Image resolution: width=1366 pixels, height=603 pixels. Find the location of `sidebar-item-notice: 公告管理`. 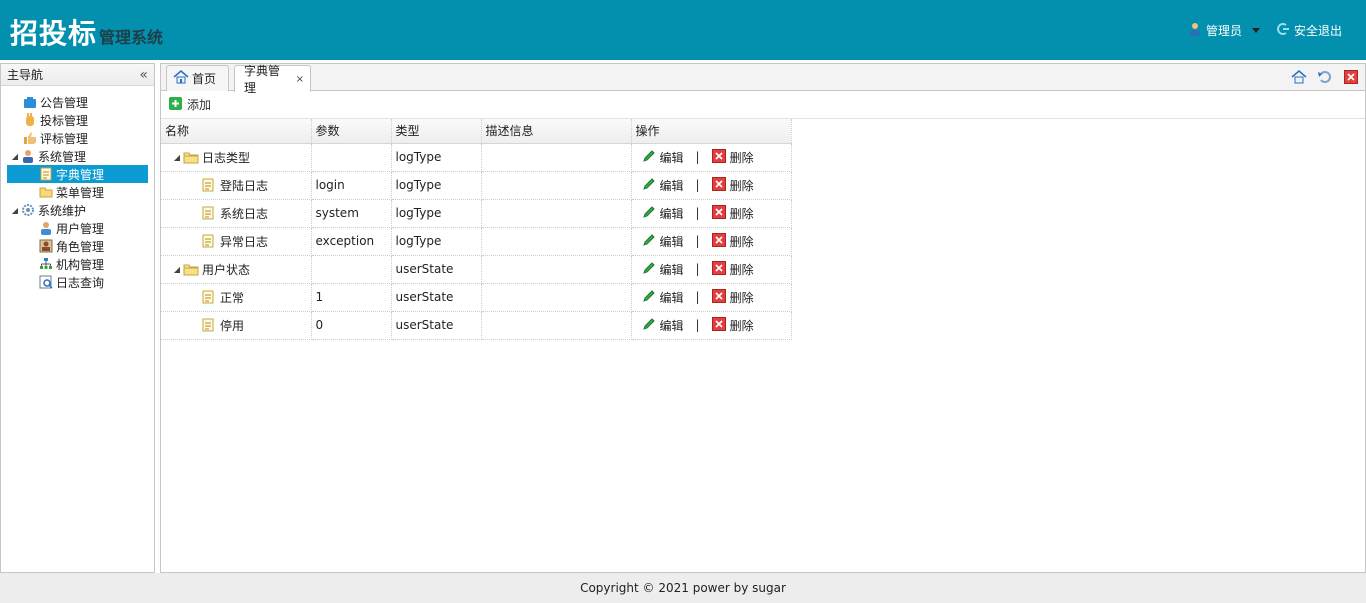

sidebar-item-notice: 公告管理 is located at coordinates (77, 102).